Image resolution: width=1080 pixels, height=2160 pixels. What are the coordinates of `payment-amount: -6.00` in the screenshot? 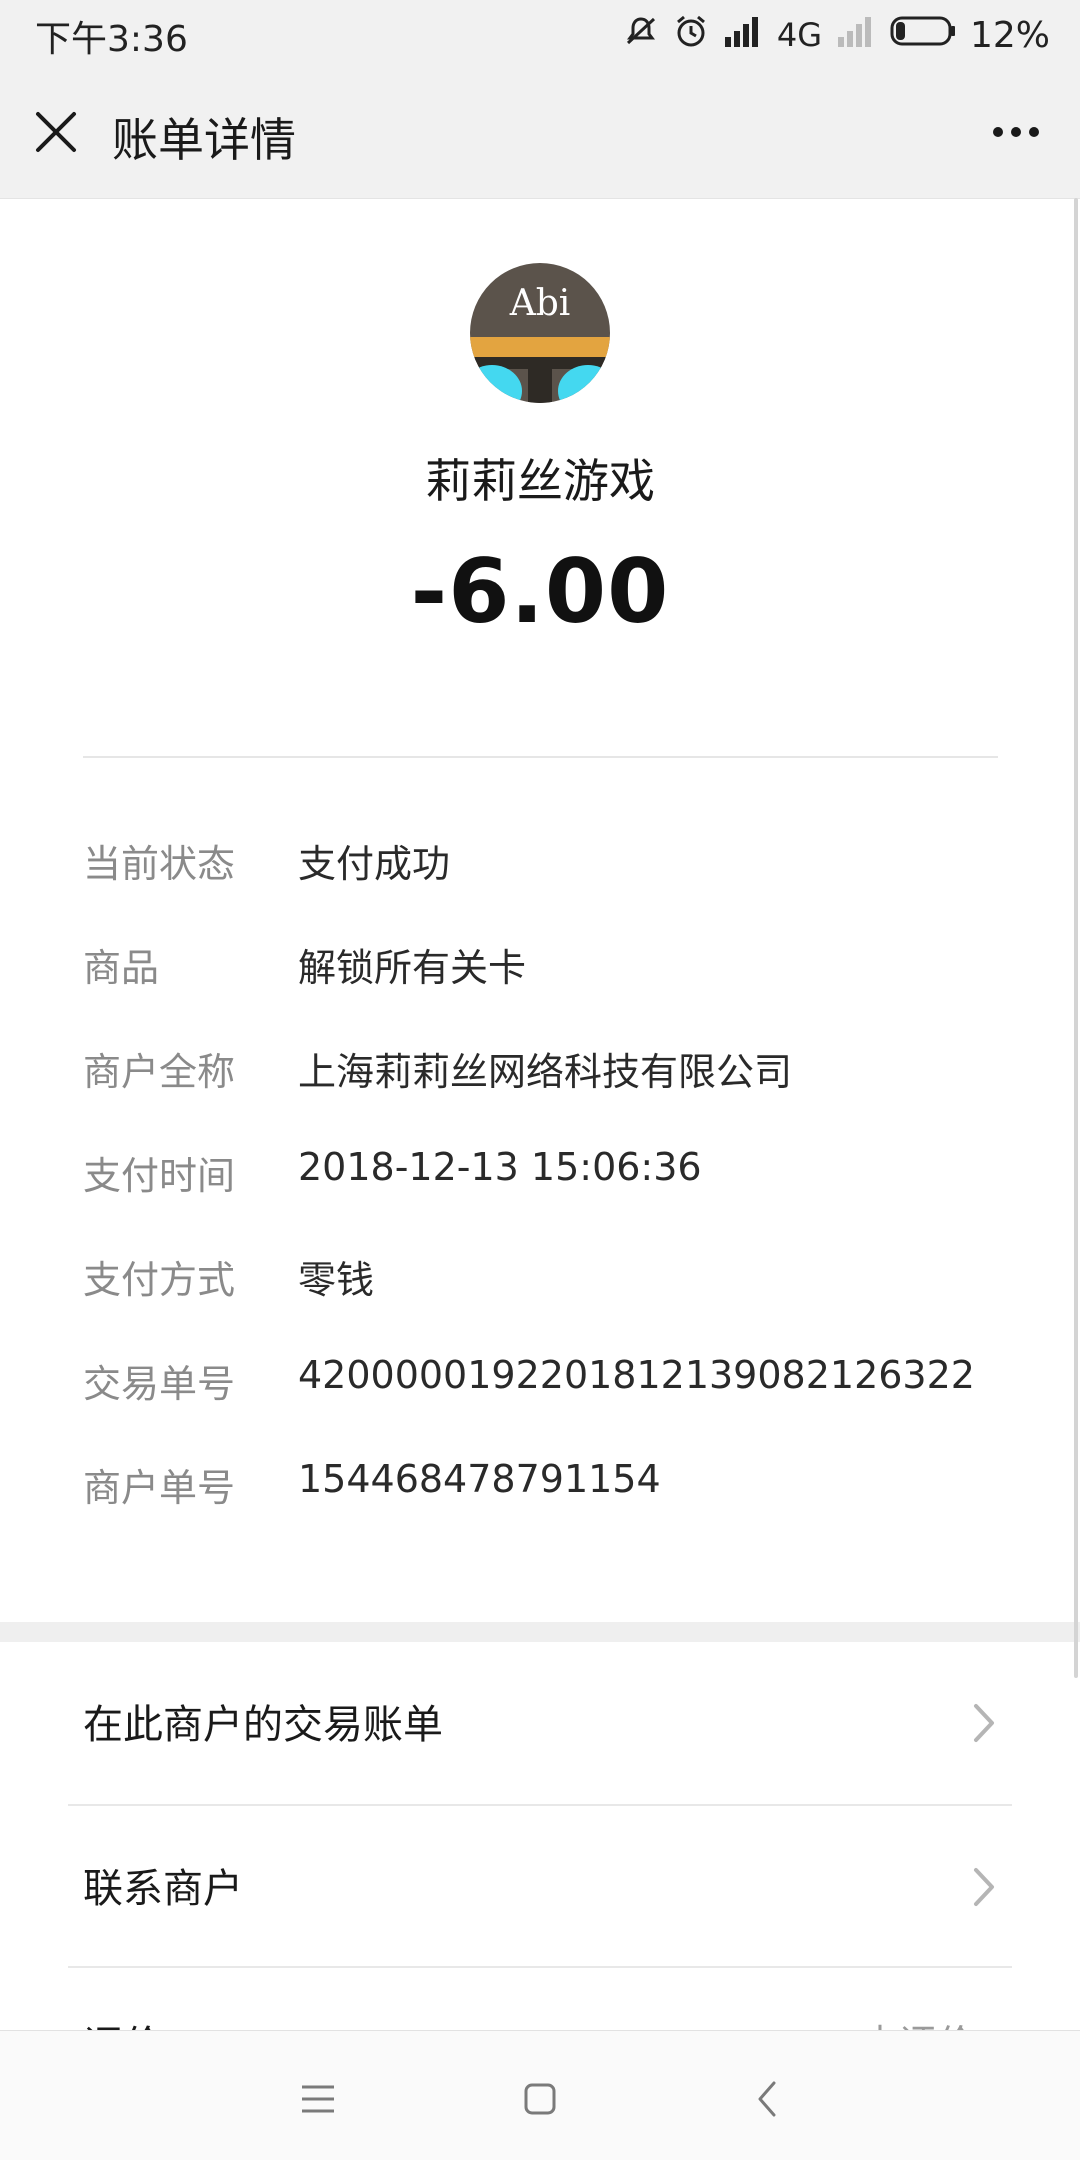 It's located at (540, 591).